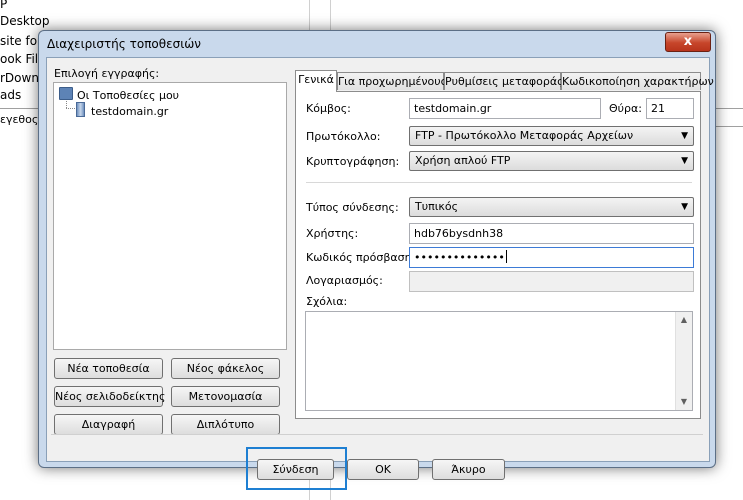 The width and height of the screenshot is (743, 500). I want to click on account-input, so click(551, 281).